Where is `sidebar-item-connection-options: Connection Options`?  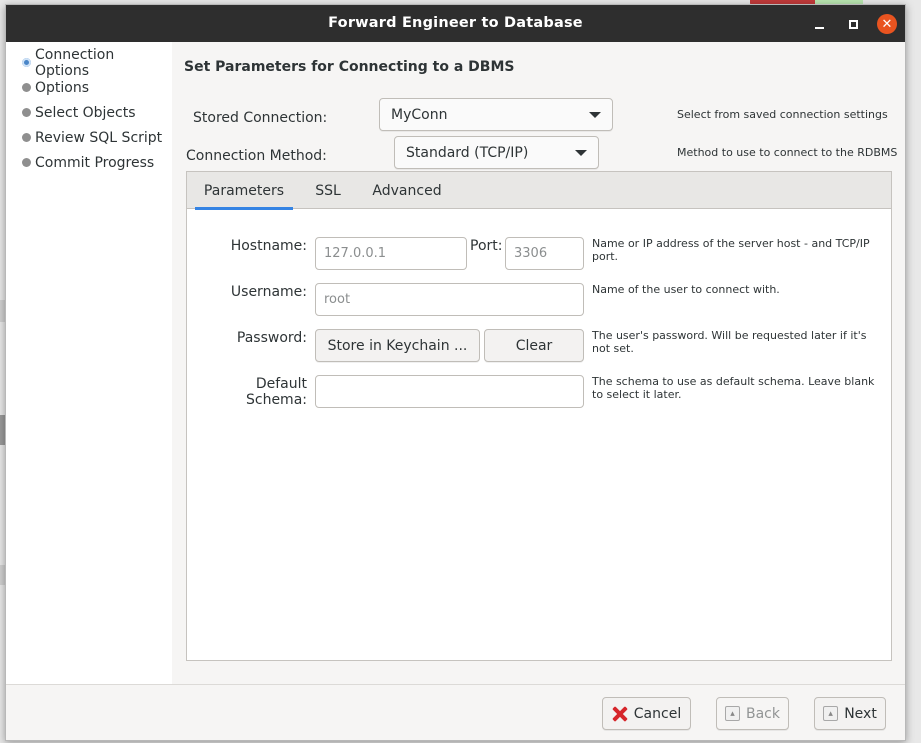
sidebar-item-connection-options: Connection Options is located at coordinates (89, 63).